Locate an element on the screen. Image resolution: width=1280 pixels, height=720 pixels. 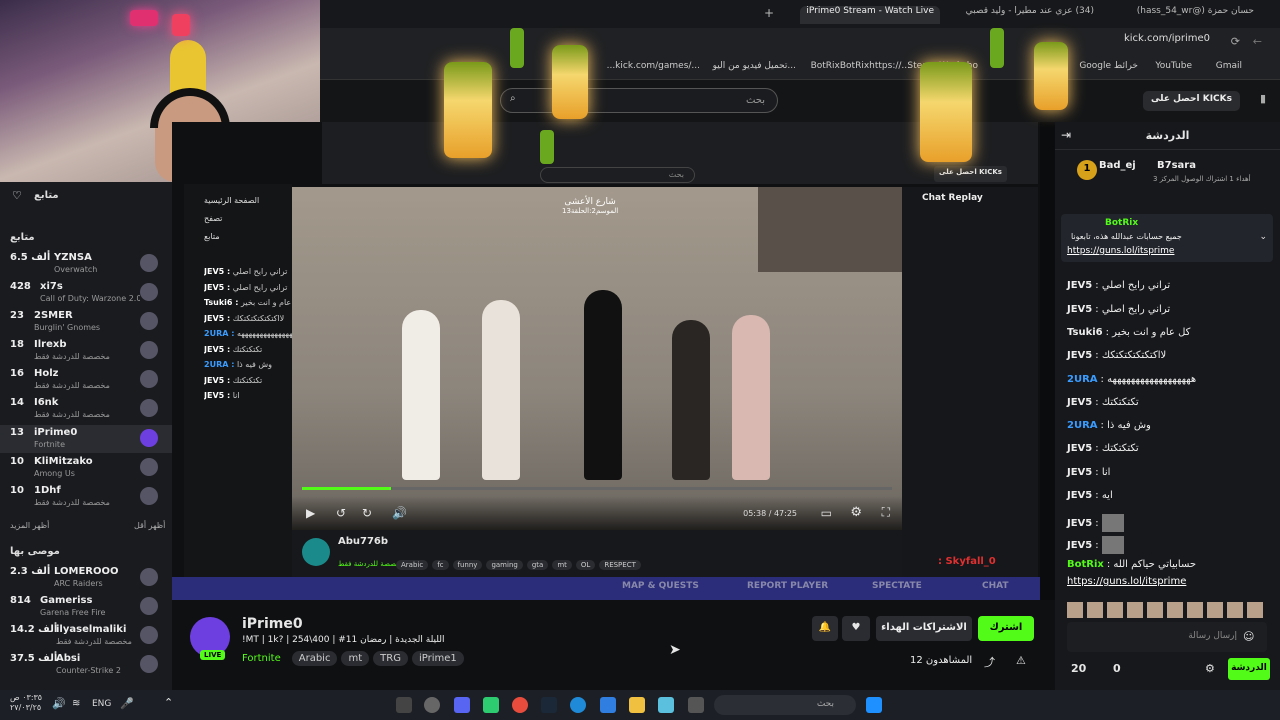
share-icon: ⤴ is located at coordinates (989, 662).